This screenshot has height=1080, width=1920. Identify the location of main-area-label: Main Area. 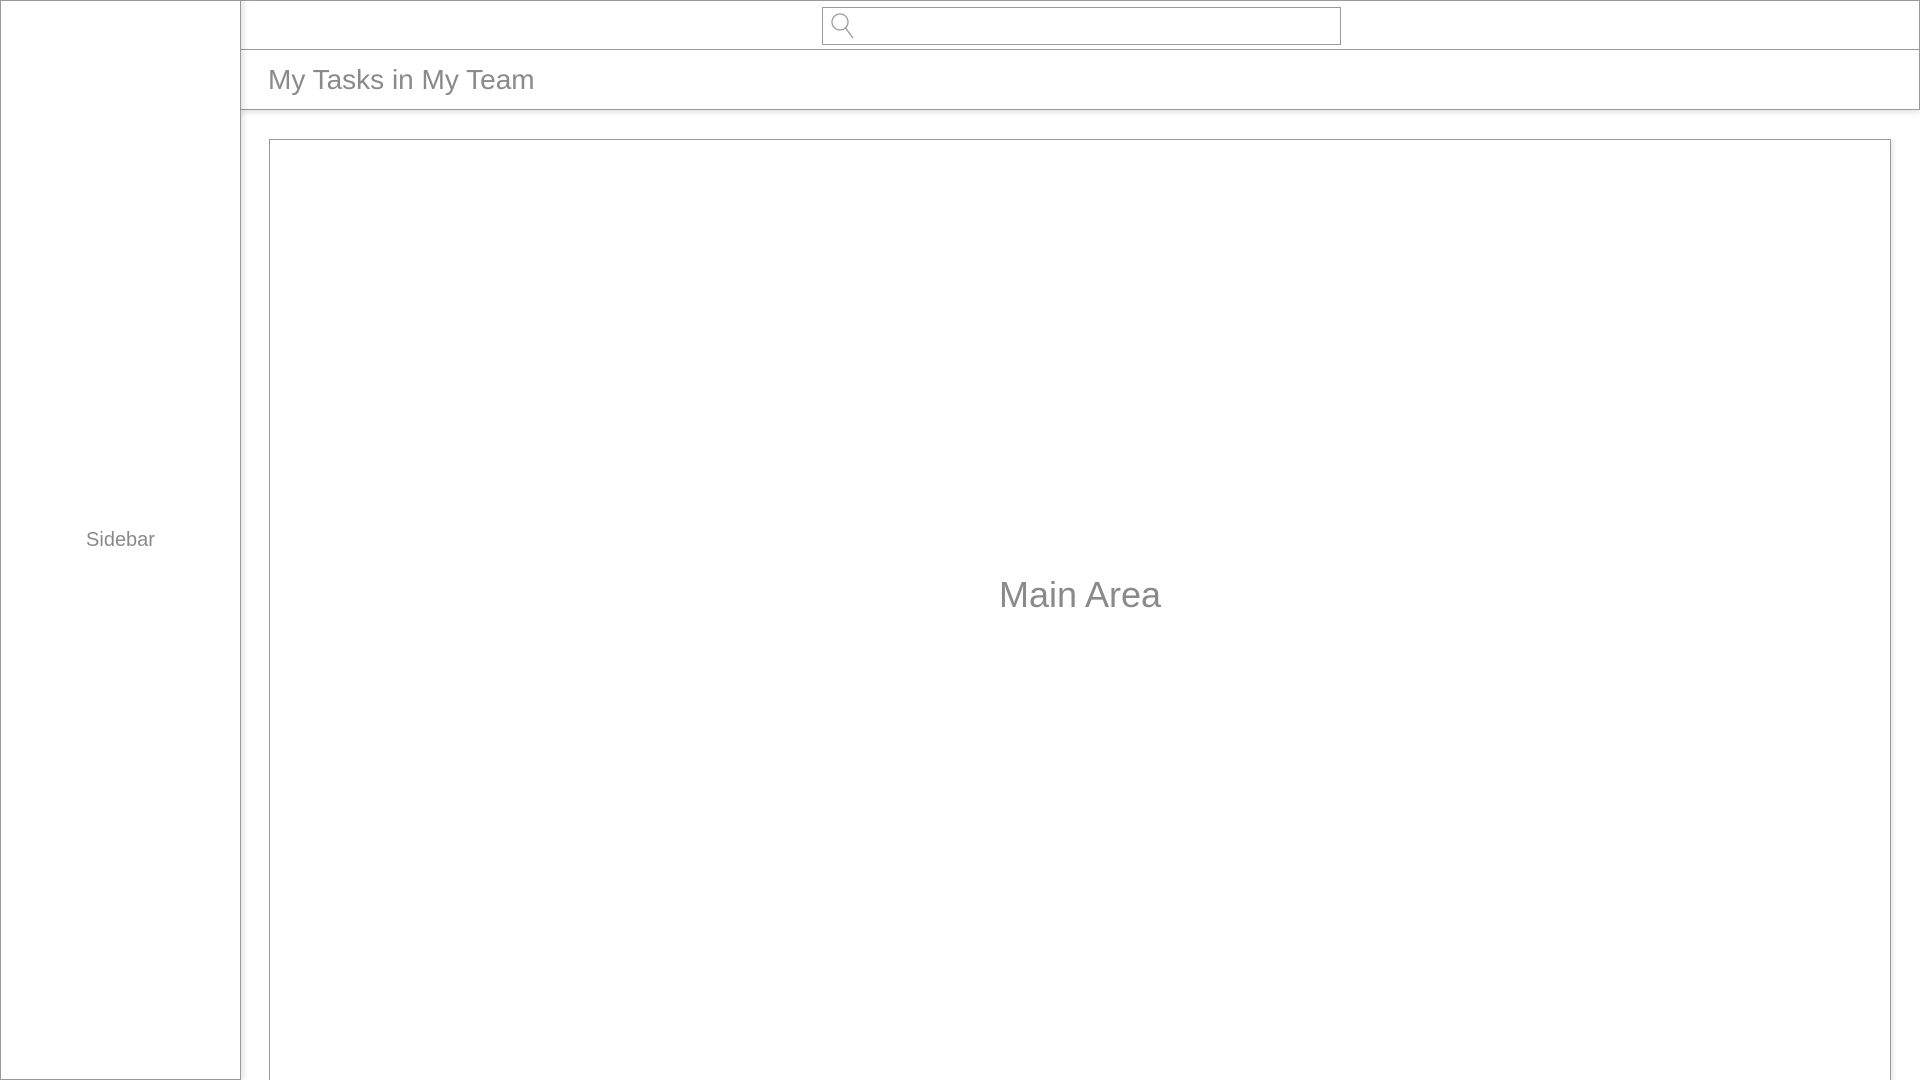
(1080, 594).